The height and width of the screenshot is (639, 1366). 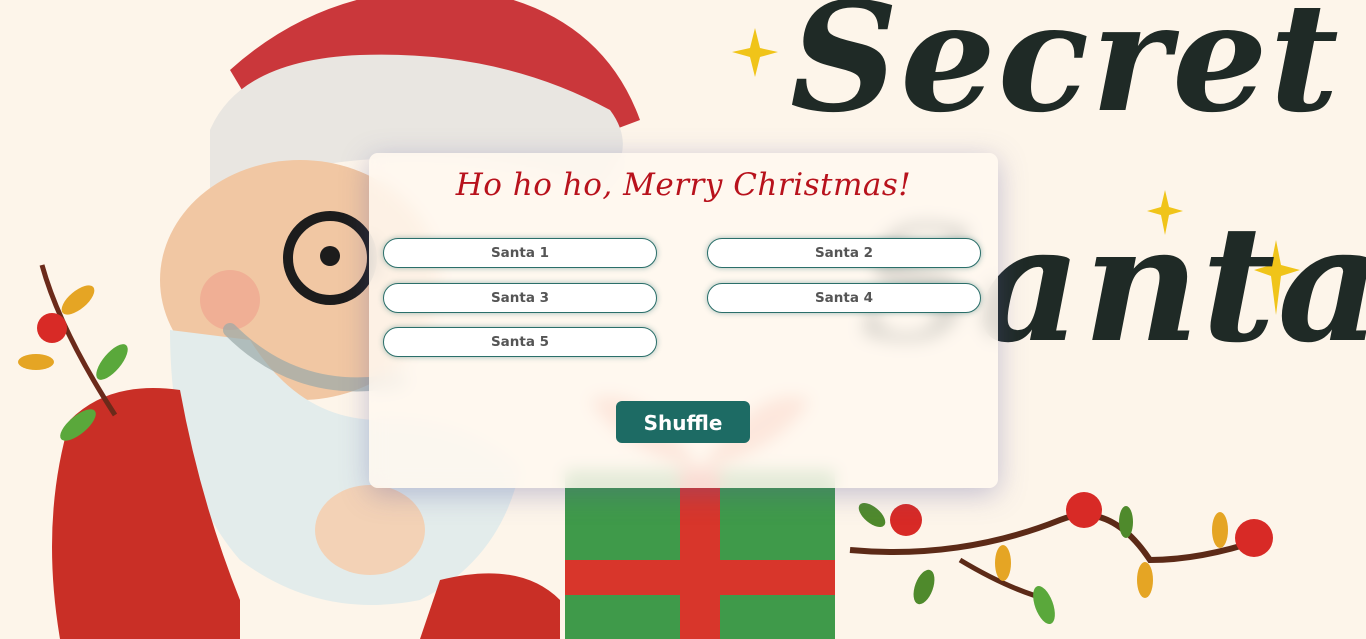 What do you see at coordinates (1065, 73) in the screenshot?
I see `secret-santa-title-line1: Secret` at bounding box center [1065, 73].